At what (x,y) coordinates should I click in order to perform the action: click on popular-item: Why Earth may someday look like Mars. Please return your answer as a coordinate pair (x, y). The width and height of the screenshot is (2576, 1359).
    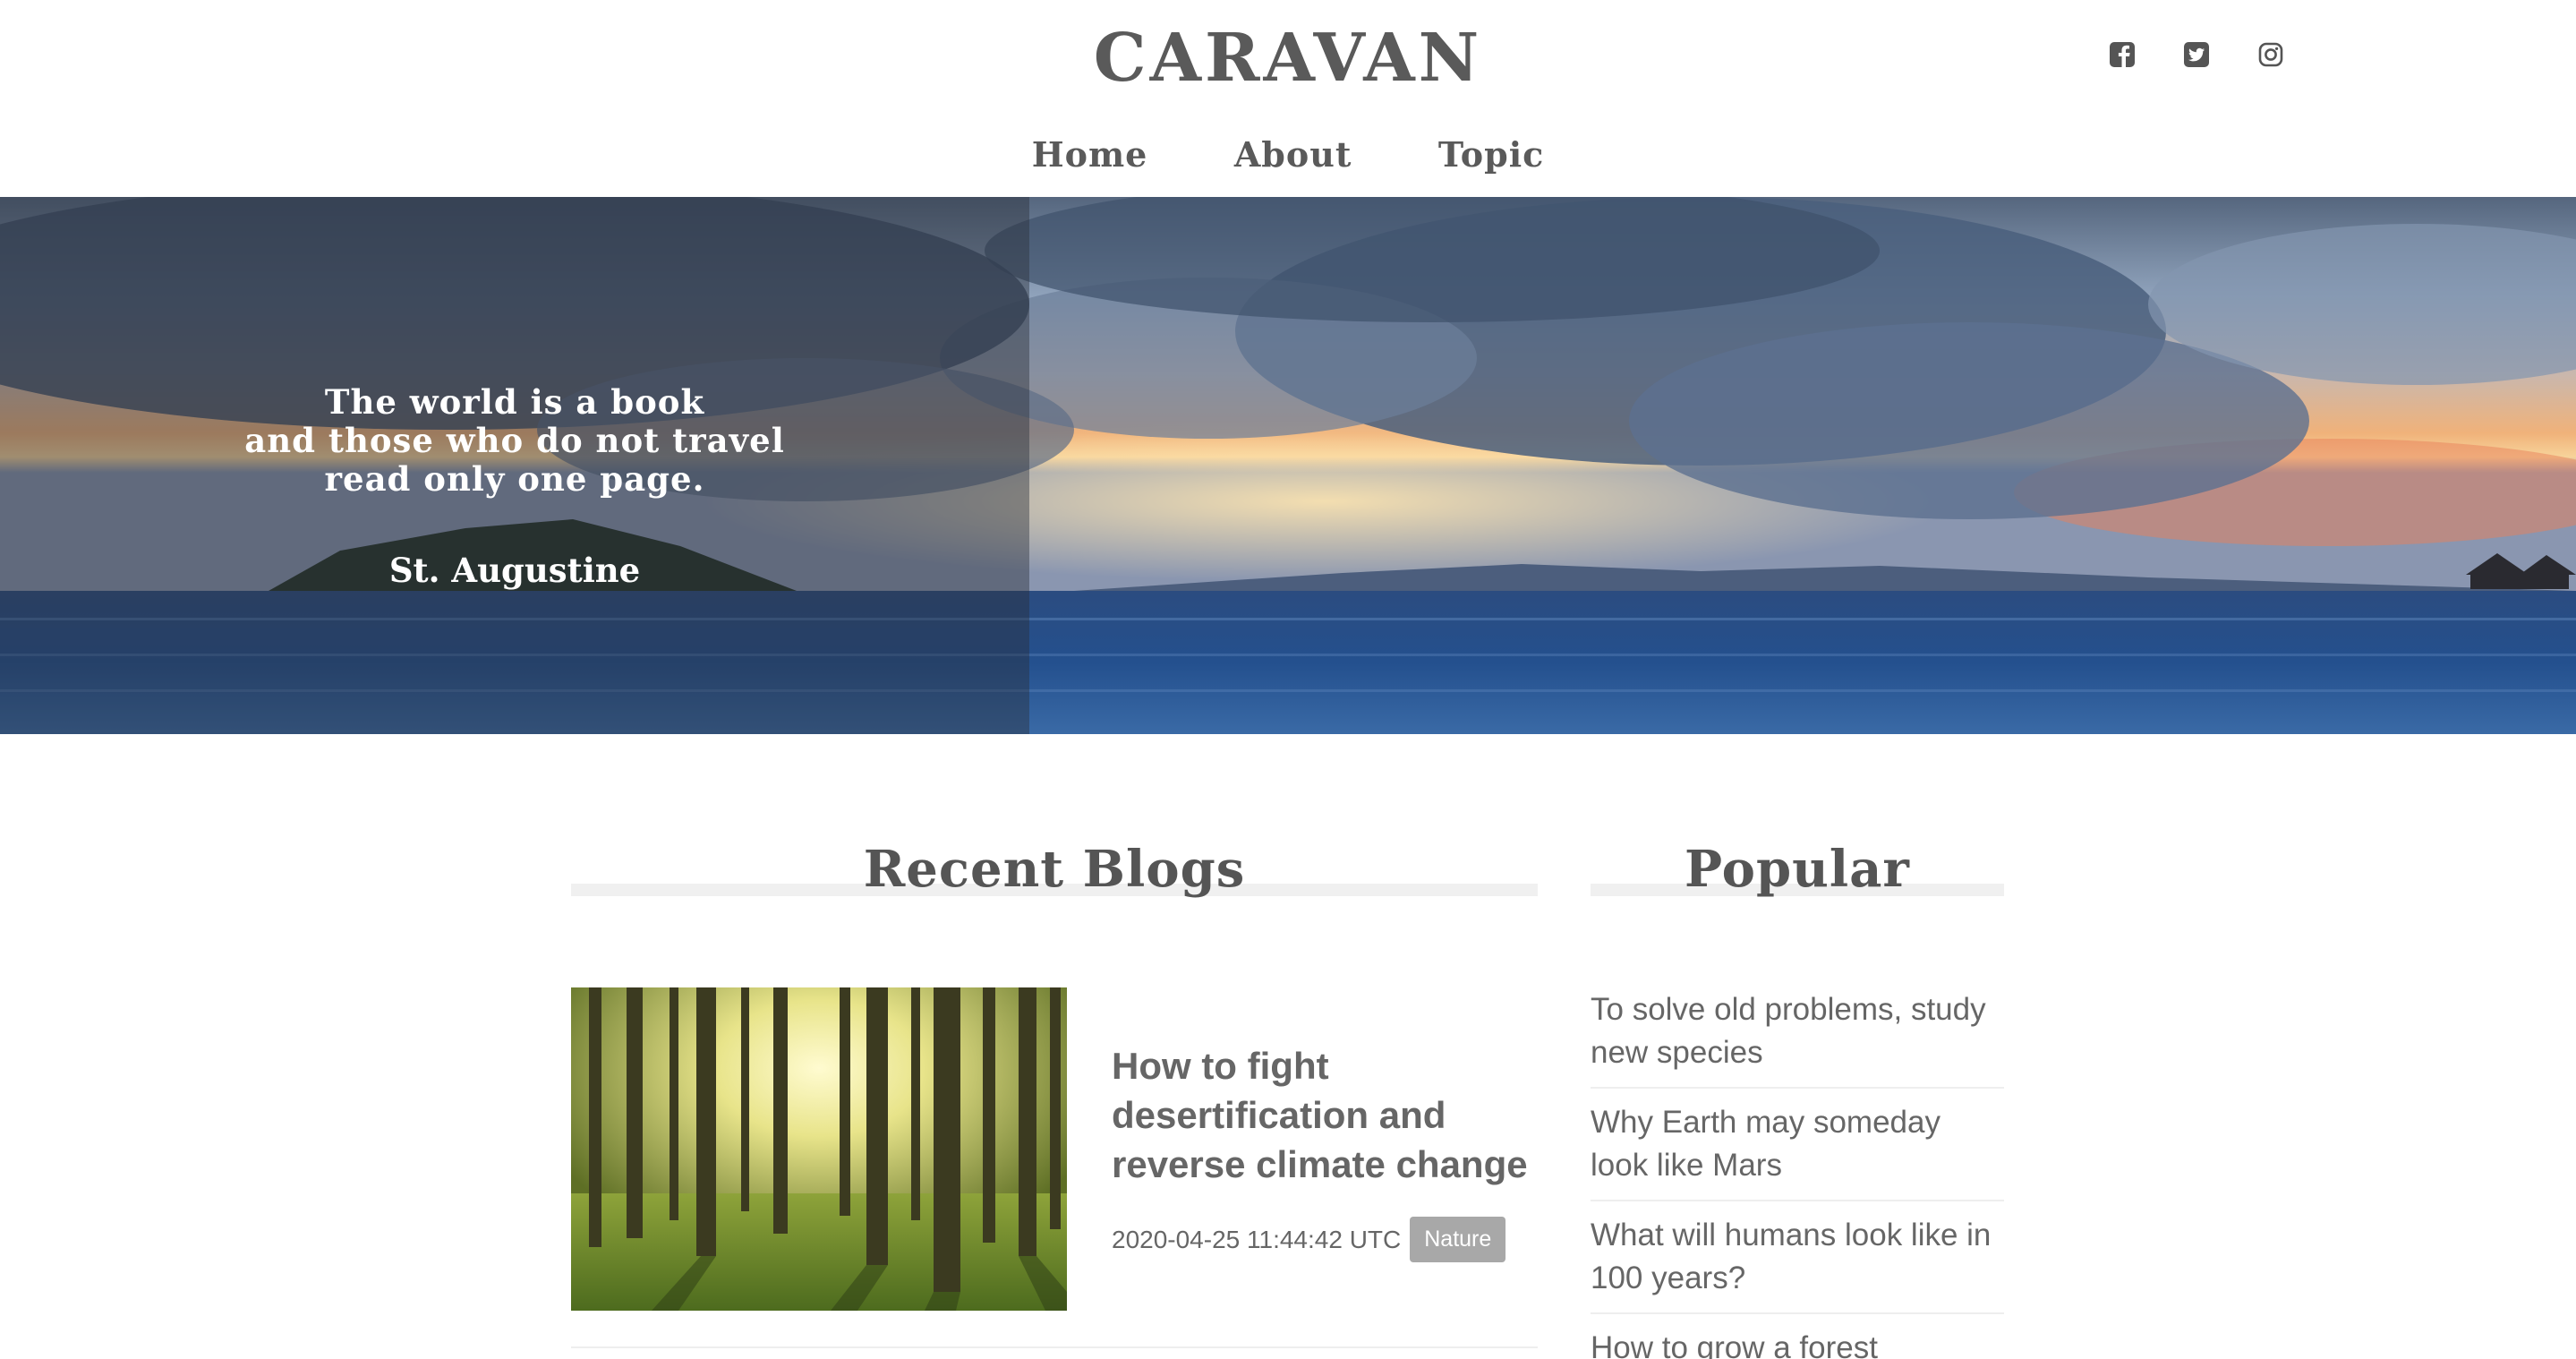
    Looking at the image, I should click on (1797, 1149).